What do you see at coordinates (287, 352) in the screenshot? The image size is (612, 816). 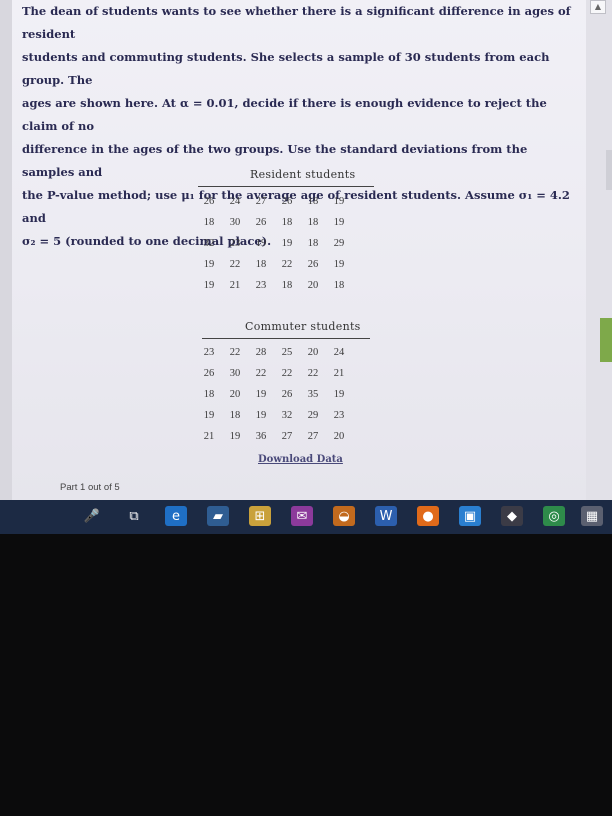 I see `table-cell: 25` at bounding box center [287, 352].